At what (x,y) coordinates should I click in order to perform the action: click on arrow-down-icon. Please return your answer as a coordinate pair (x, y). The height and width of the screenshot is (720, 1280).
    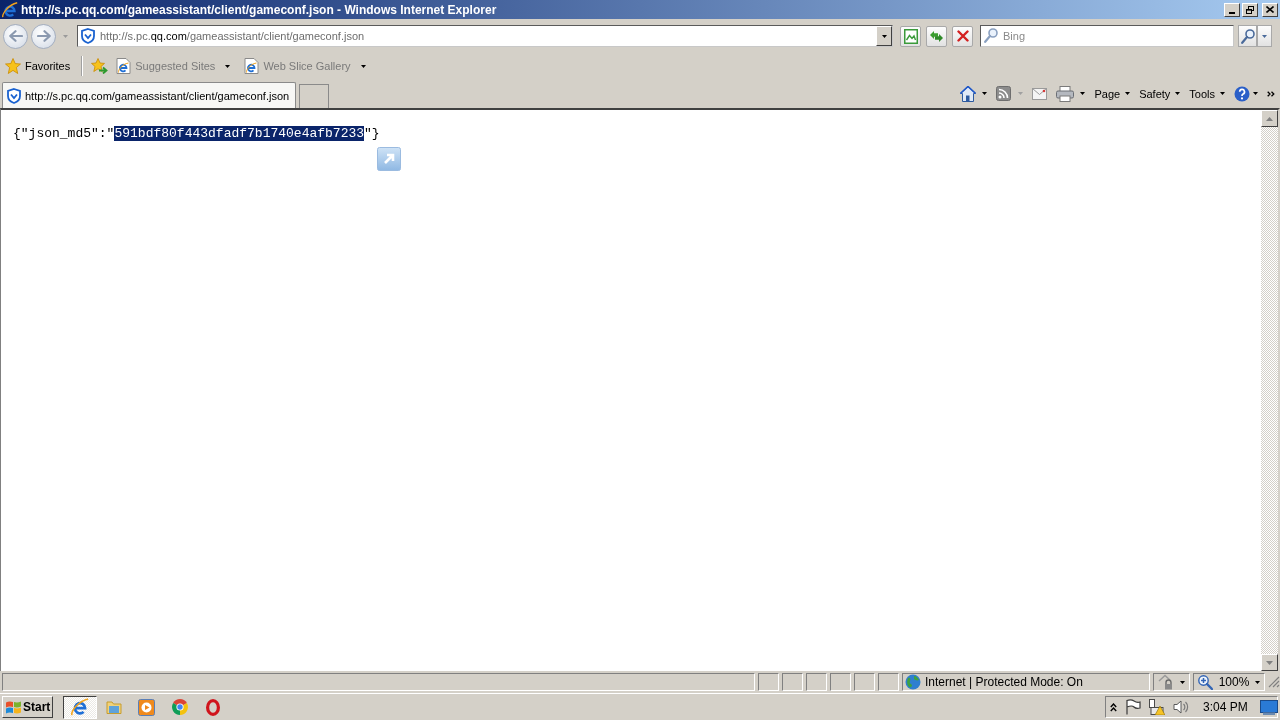
    Looking at the image, I should click on (1269, 662).